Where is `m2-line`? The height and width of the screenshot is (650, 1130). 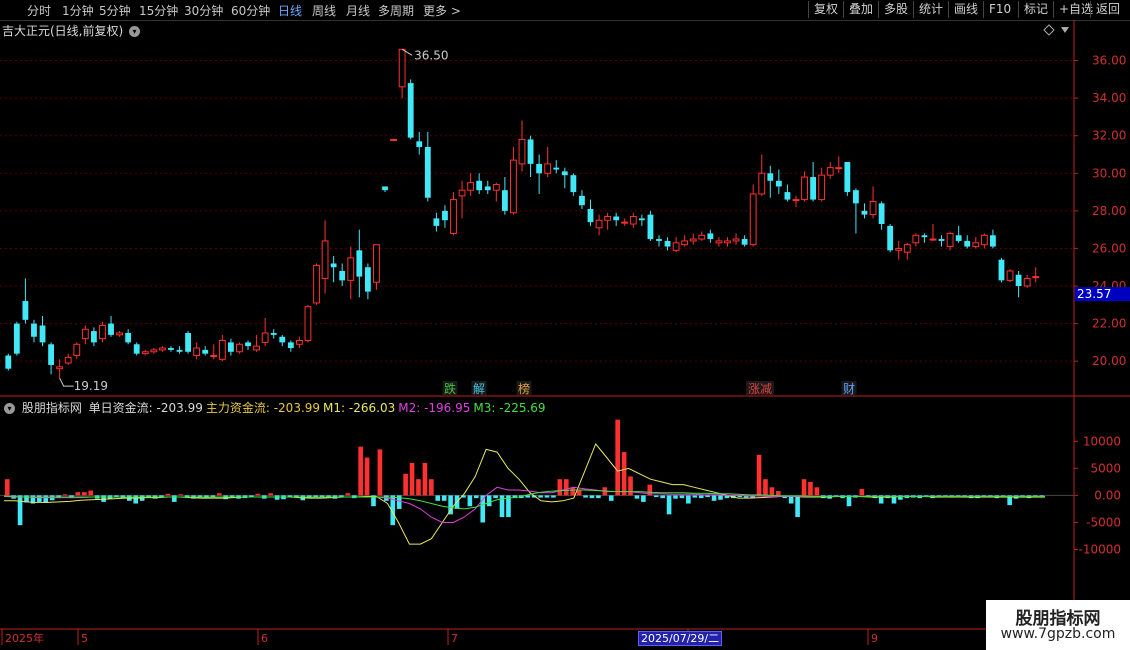
m2-line is located at coordinates (524, 504).